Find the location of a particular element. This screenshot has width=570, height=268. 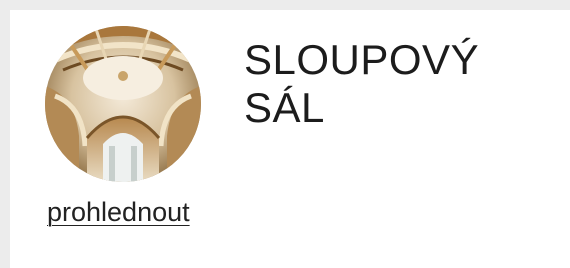

hall-title-line-2: SÁL is located at coordinates (284, 107).